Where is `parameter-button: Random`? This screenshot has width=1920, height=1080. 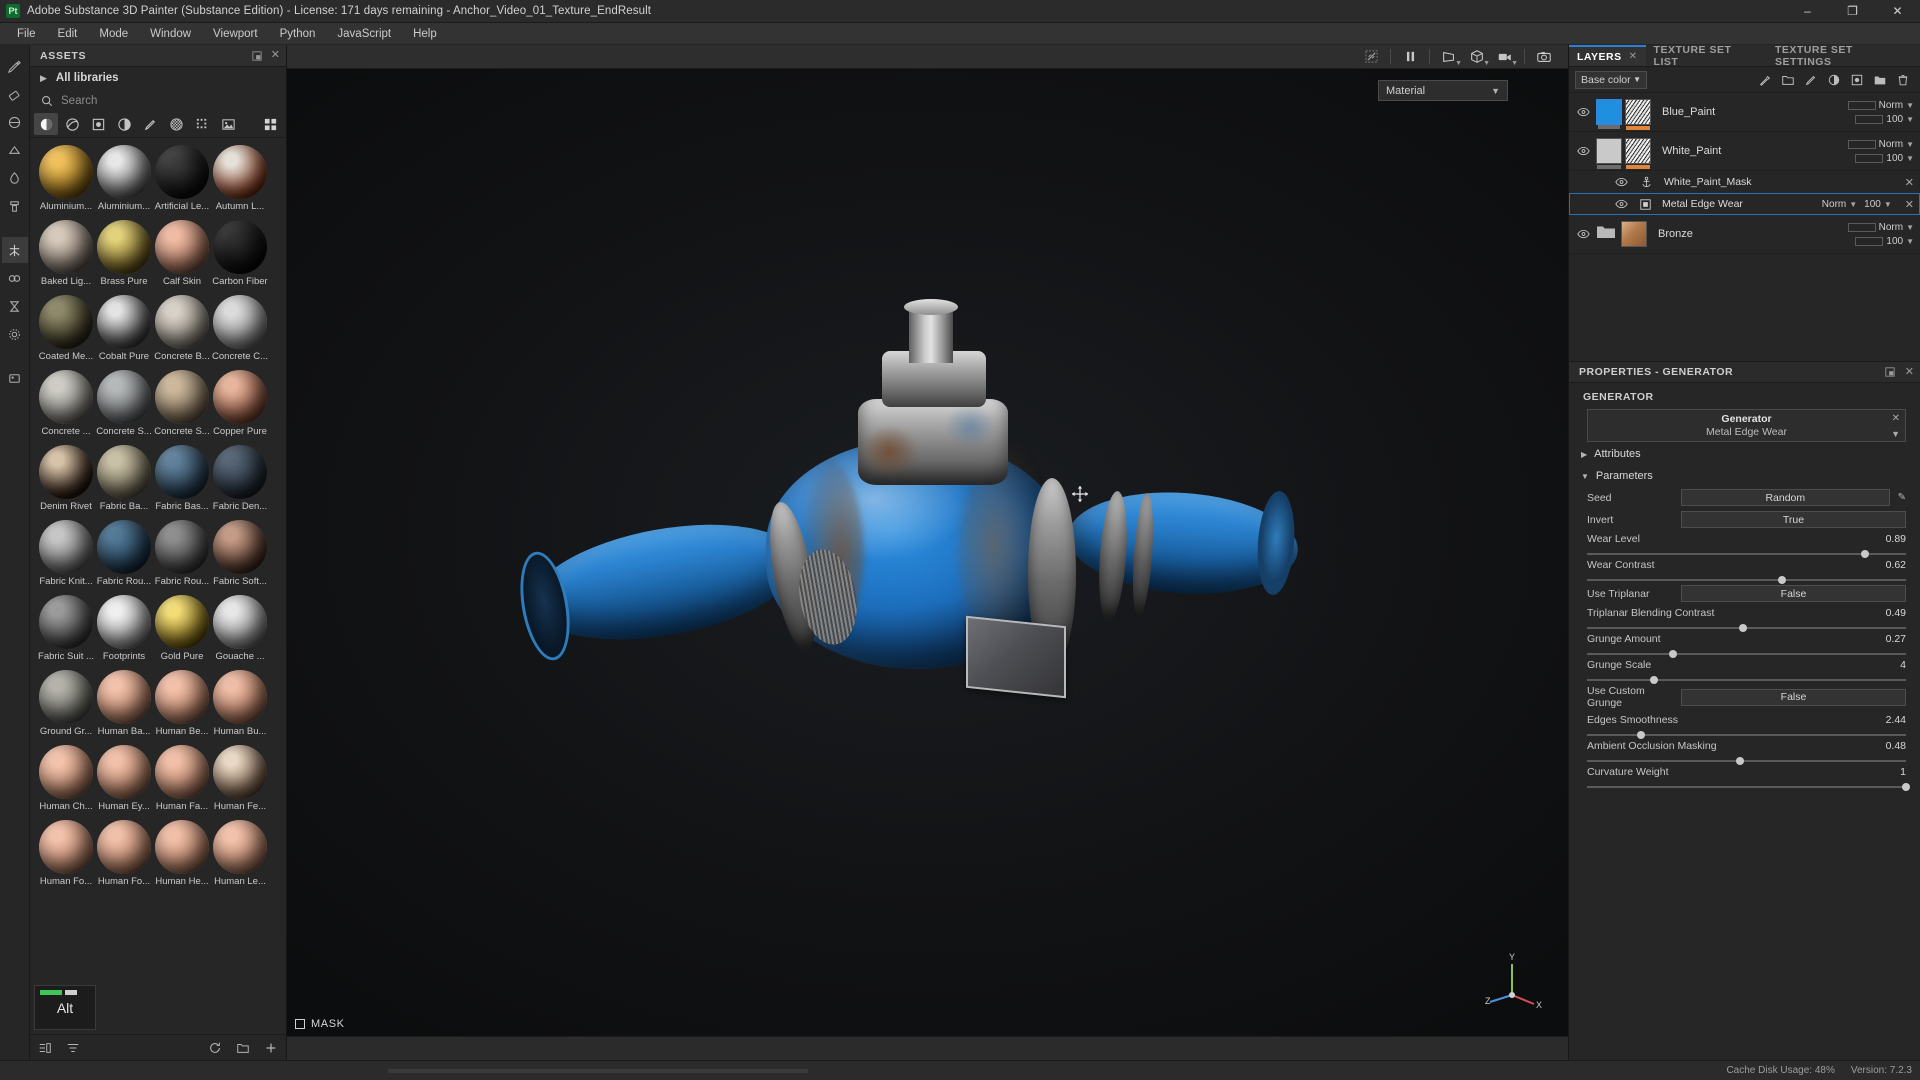
parameter-button: Random is located at coordinates (1785, 497).